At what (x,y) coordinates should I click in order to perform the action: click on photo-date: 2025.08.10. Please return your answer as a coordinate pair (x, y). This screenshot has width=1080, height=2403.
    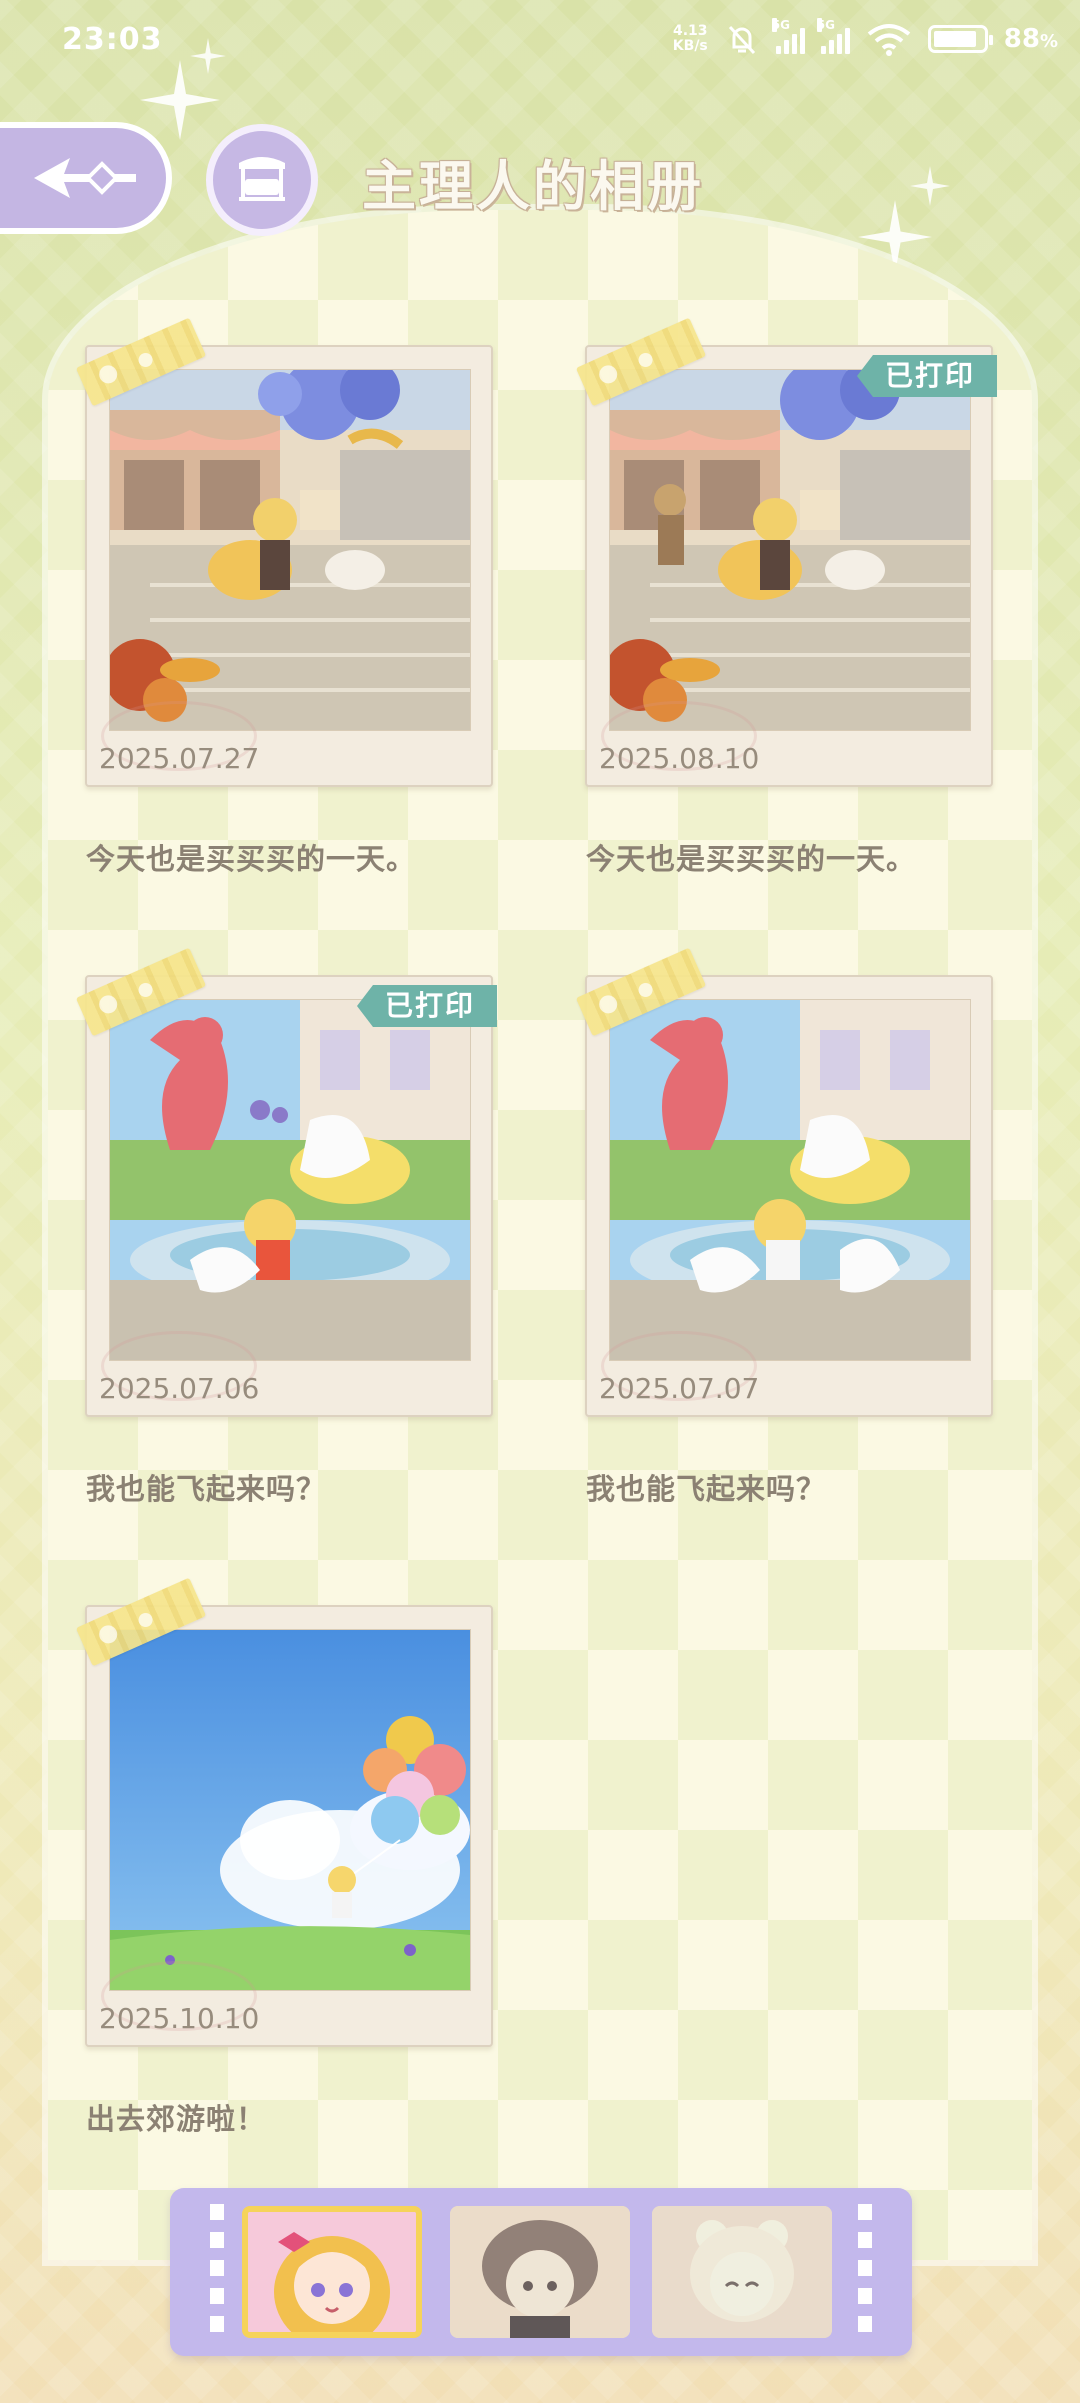
    Looking at the image, I should click on (679, 758).